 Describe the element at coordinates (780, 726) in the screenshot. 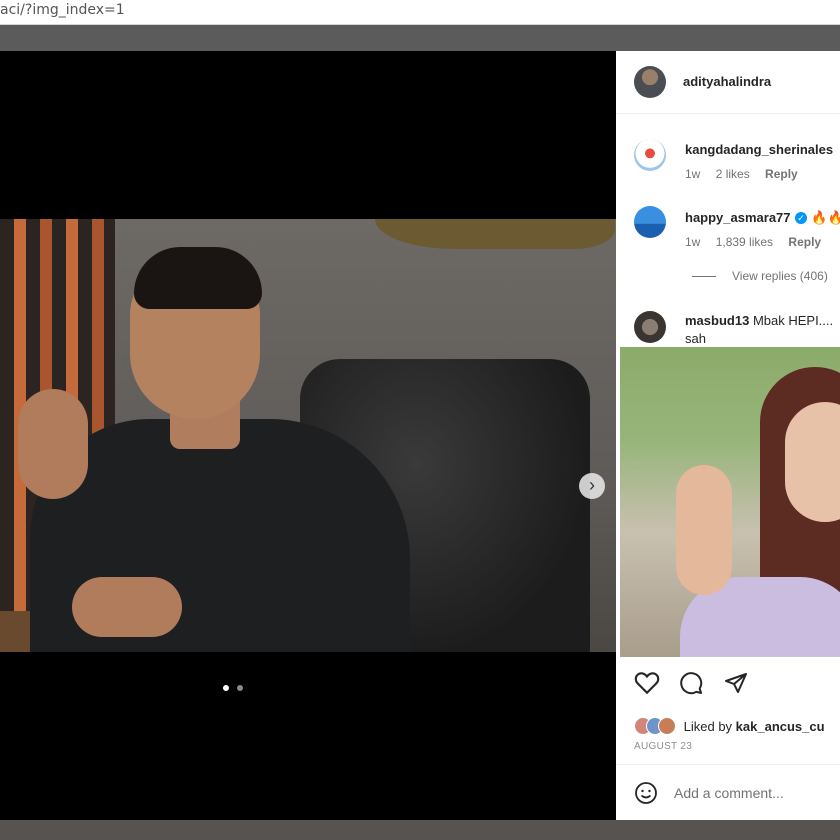

I see `liked-by-user: kak_ancus_cu` at that location.